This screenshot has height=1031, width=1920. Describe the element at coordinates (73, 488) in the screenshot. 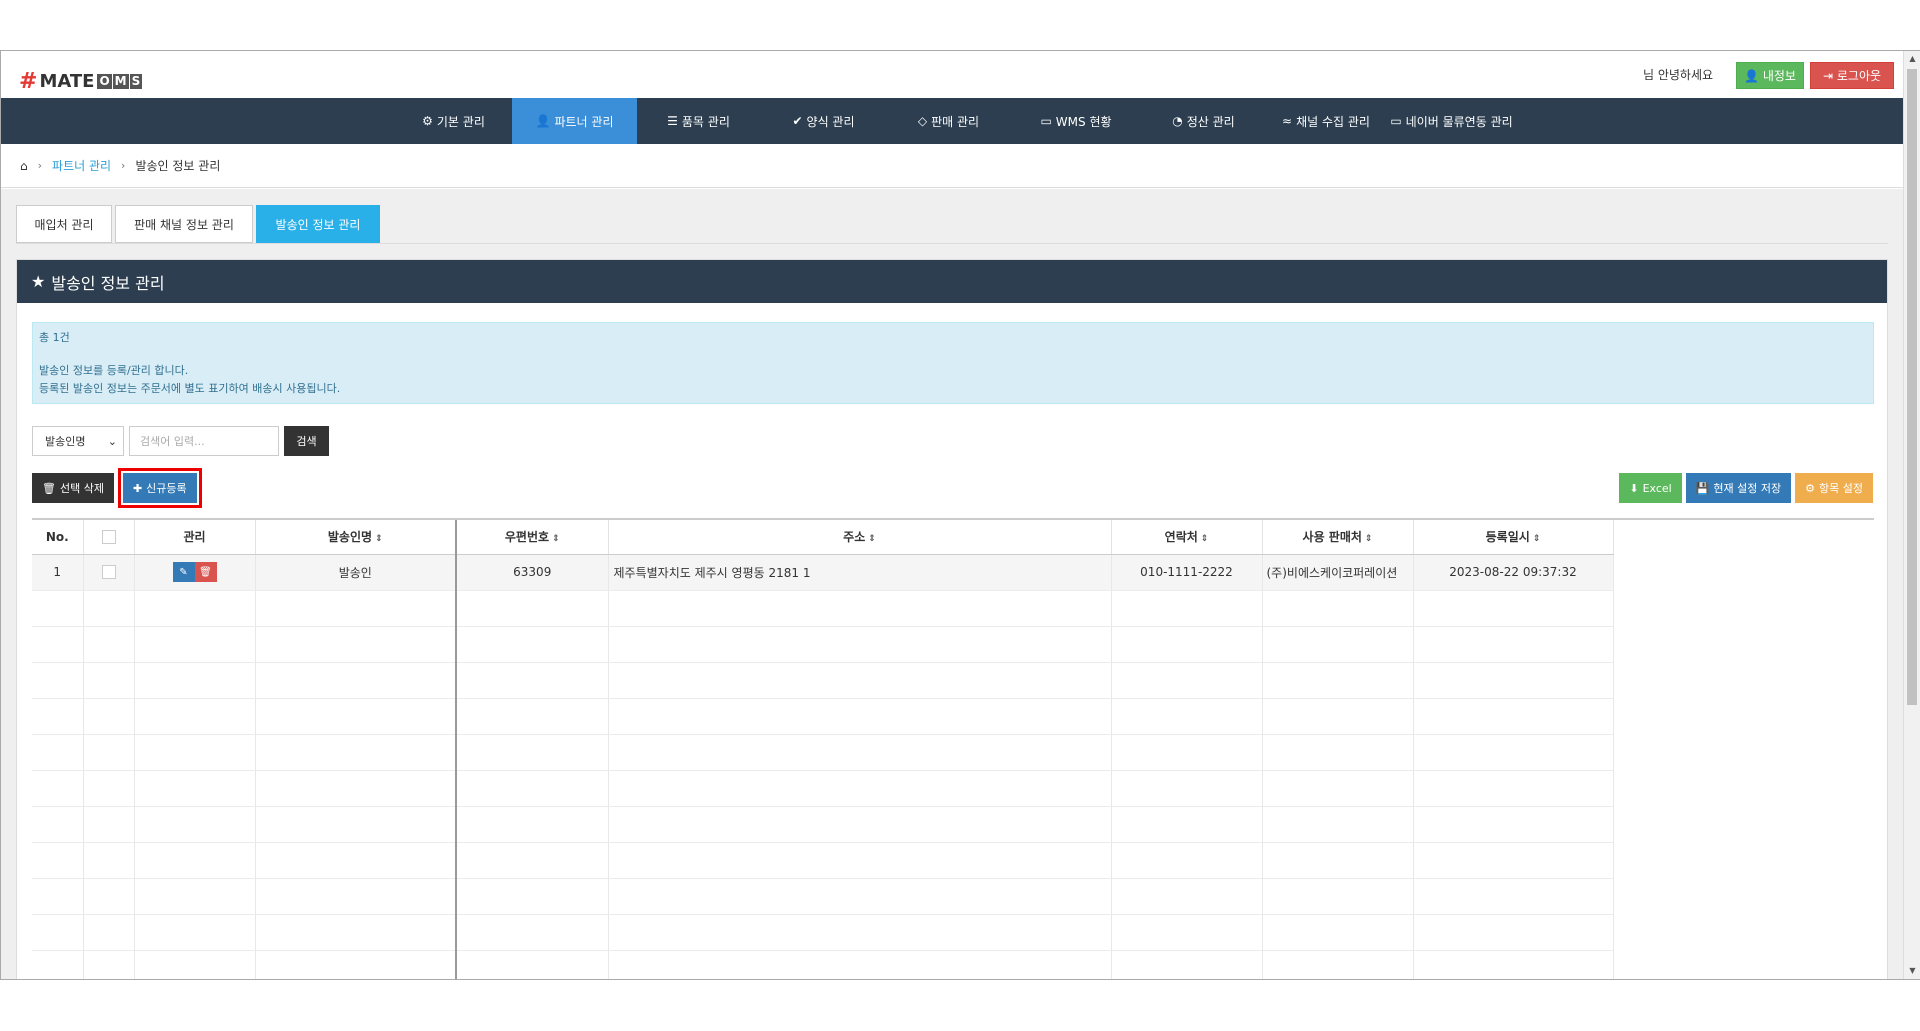

I see `delete-selected-button: 🗑 선택 삭제` at that location.